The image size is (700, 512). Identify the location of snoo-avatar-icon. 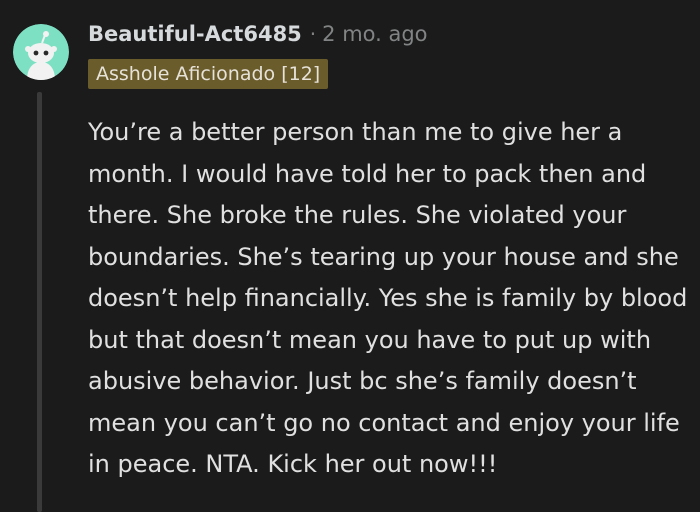
(41, 52).